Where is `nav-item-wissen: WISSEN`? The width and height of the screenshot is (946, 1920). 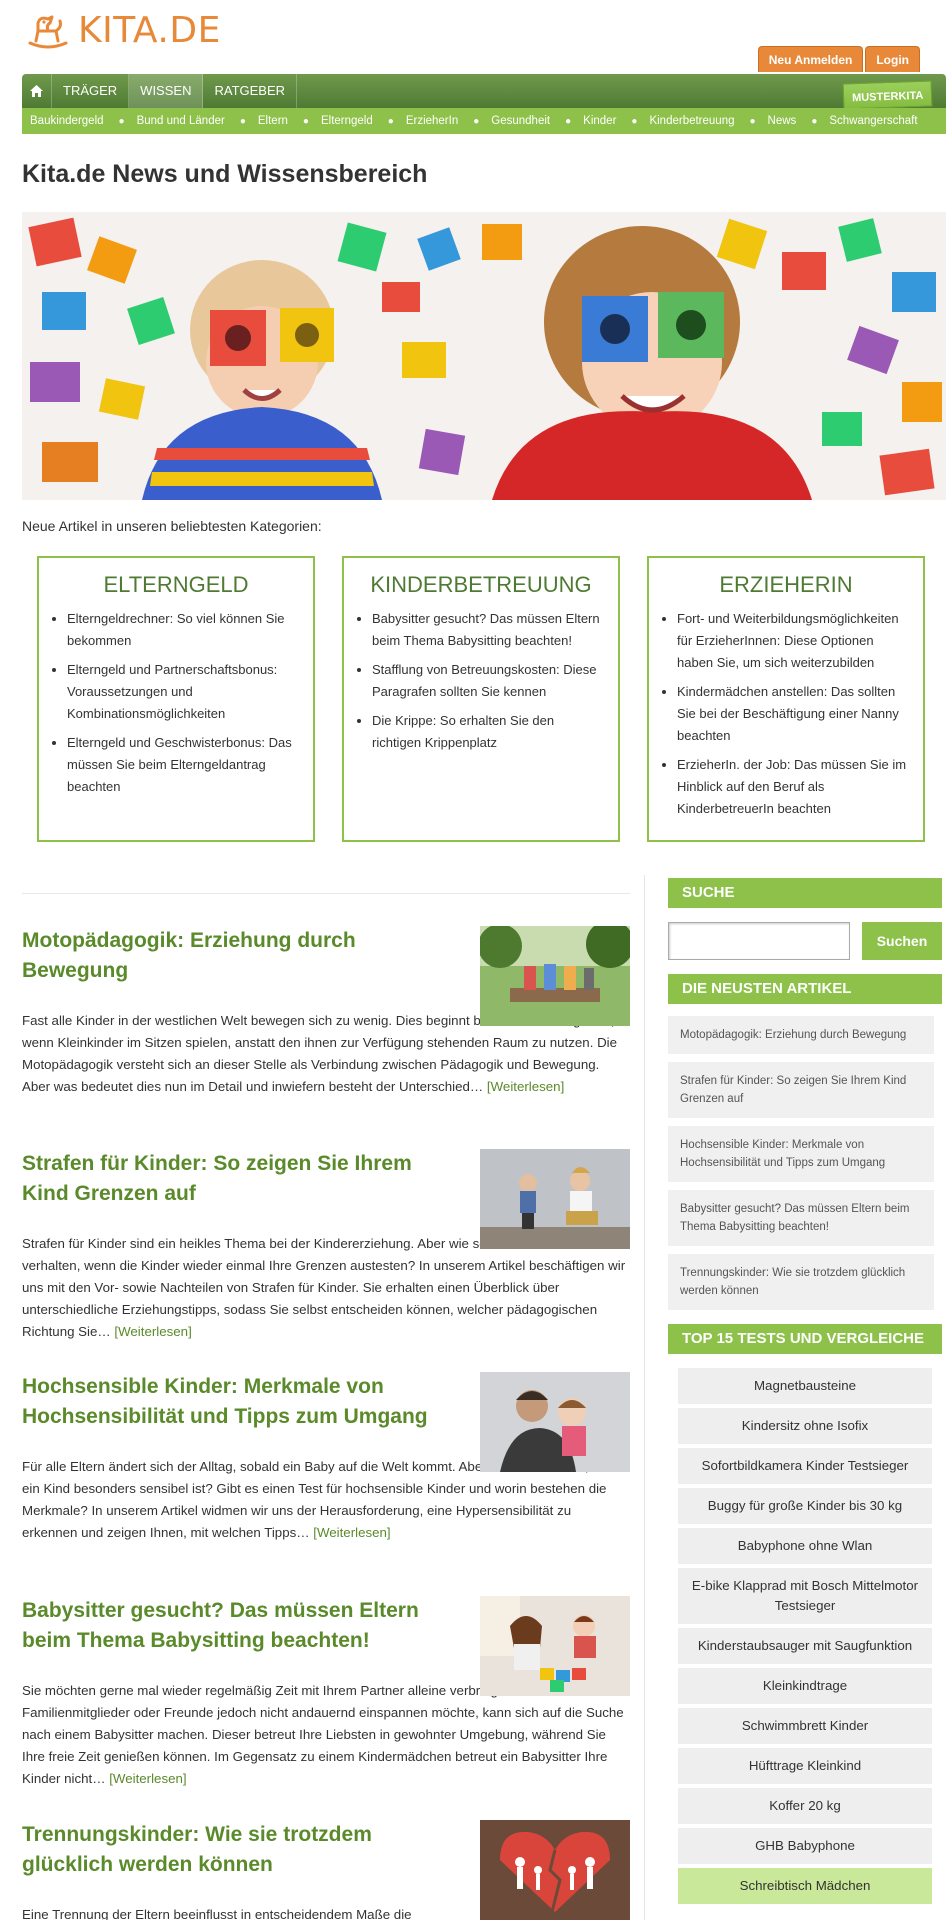
nav-item-wissen: WISSEN is located at coordinates (166, 91).